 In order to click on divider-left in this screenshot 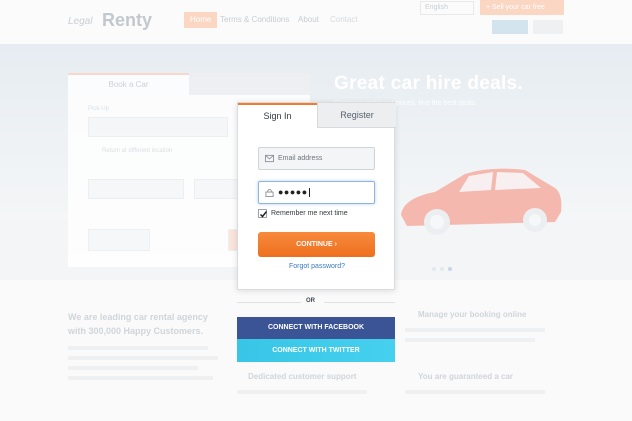, I will do `click(269, 302)`.